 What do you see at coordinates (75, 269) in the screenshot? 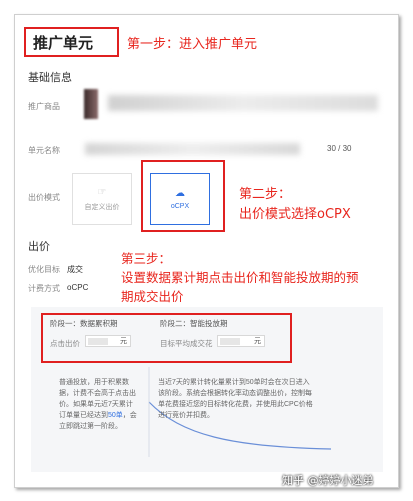
I see `goal-value: 成交` at bounding box center [75, 269].